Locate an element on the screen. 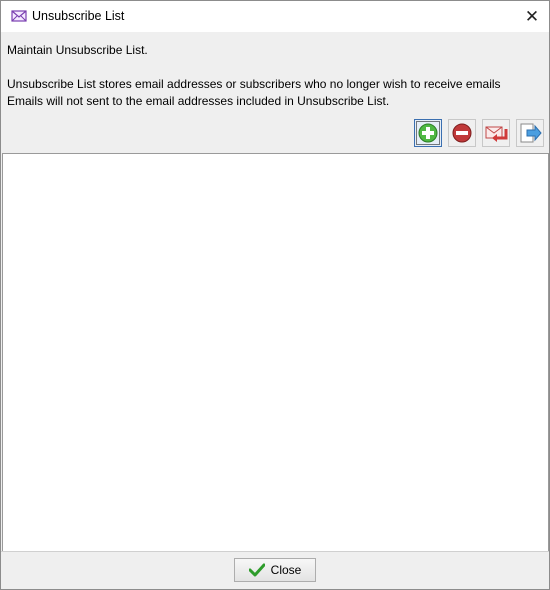 The image size is (550, 590). add-button is located at coordinates (428, 133).